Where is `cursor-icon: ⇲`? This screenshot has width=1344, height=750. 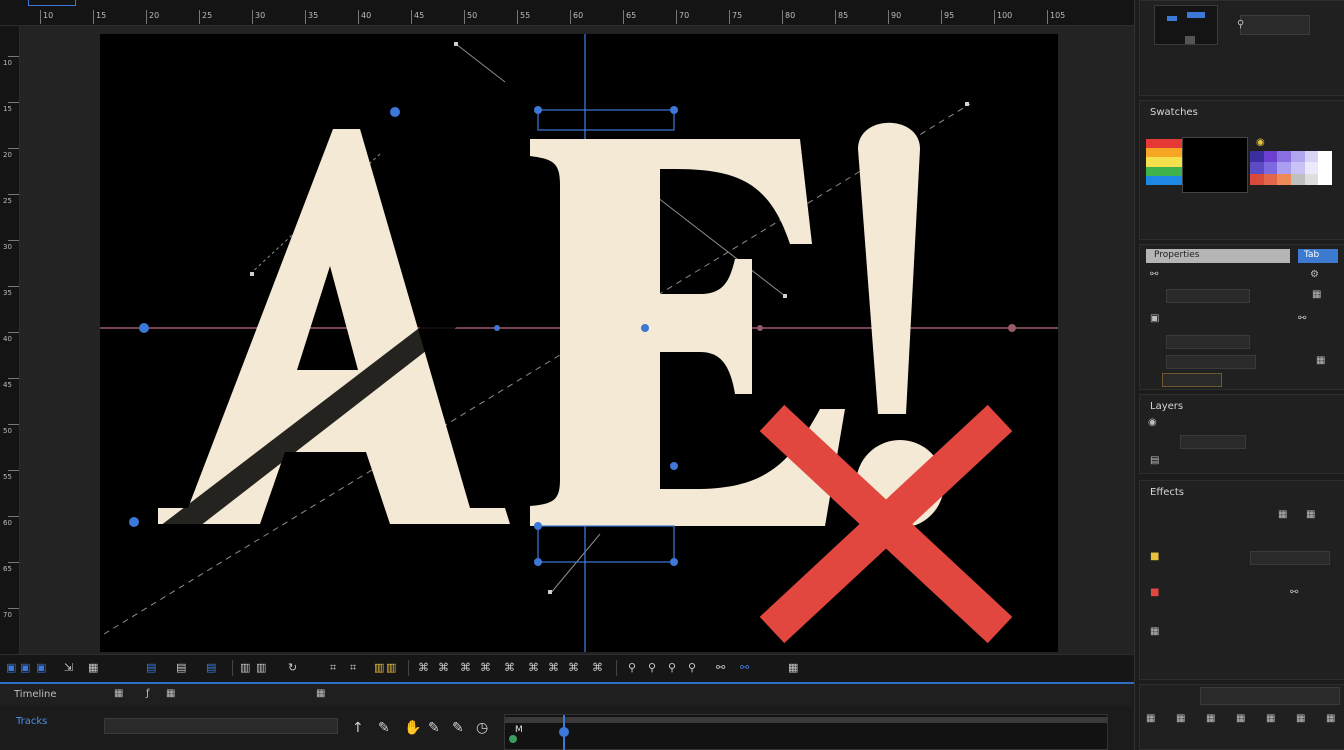 cursor-icon: ⇲ is located at coordinates (68, 667).